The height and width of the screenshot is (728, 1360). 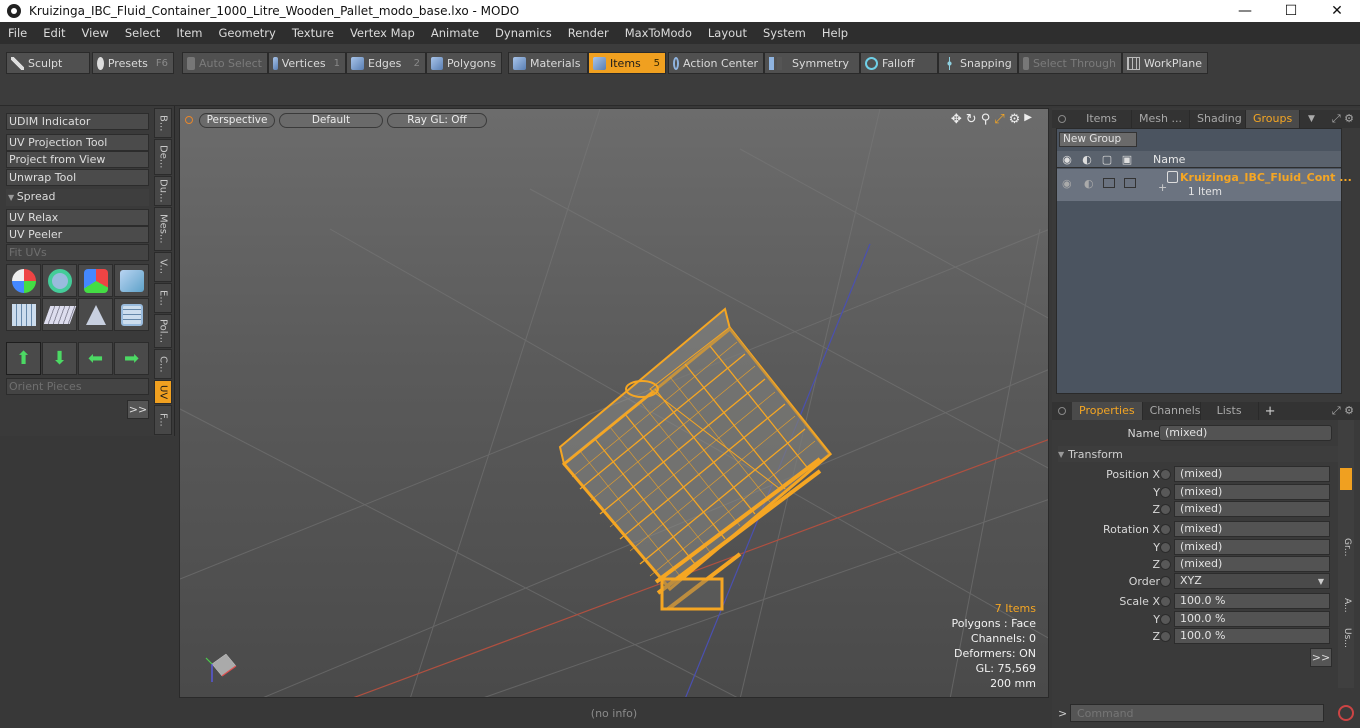 I want to click on rotate-view-icon: ↻, so click(x=971, y=119).